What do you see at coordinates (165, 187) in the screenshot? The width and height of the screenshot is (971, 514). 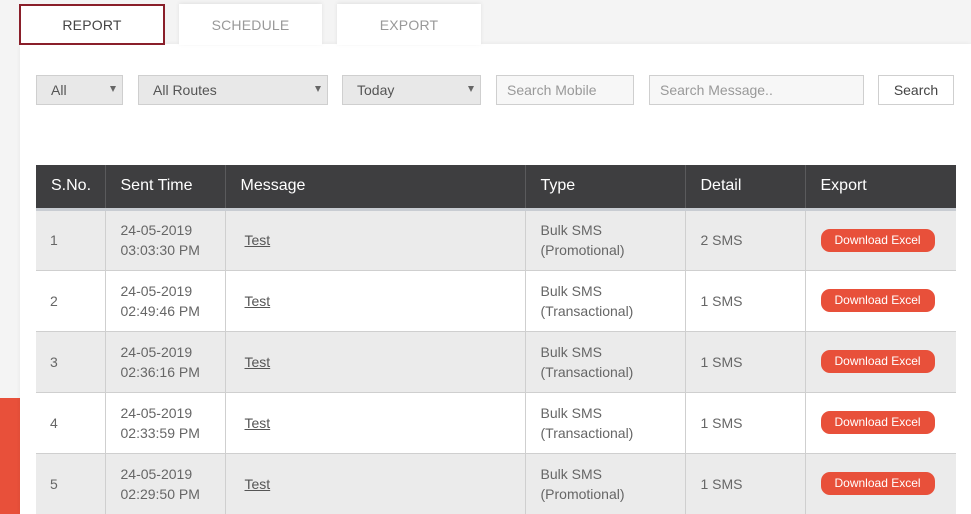 I see `column-header-sent-time: Sent Time` at bounding box center [165, 187].